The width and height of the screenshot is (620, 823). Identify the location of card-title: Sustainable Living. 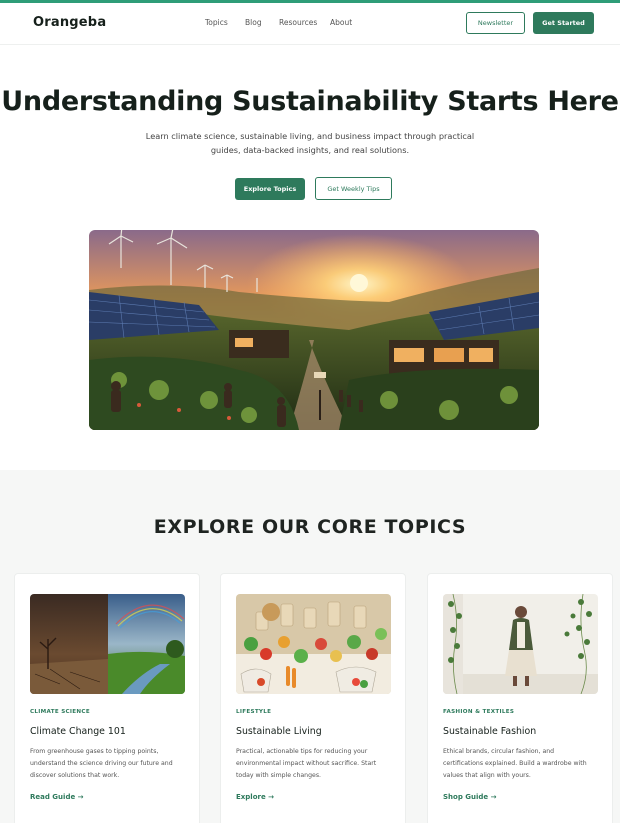
(279, 731).